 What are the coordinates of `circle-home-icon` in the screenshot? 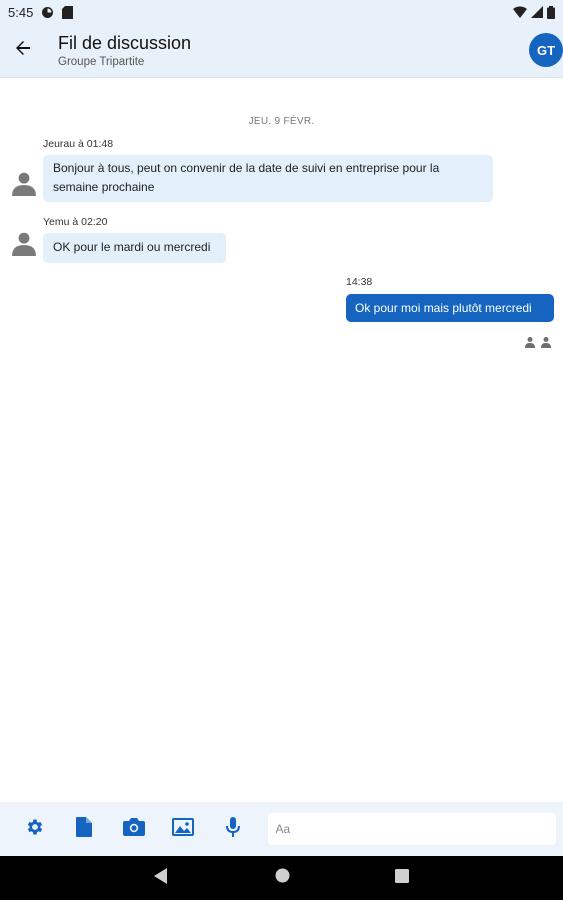 It's located at (282, 878).